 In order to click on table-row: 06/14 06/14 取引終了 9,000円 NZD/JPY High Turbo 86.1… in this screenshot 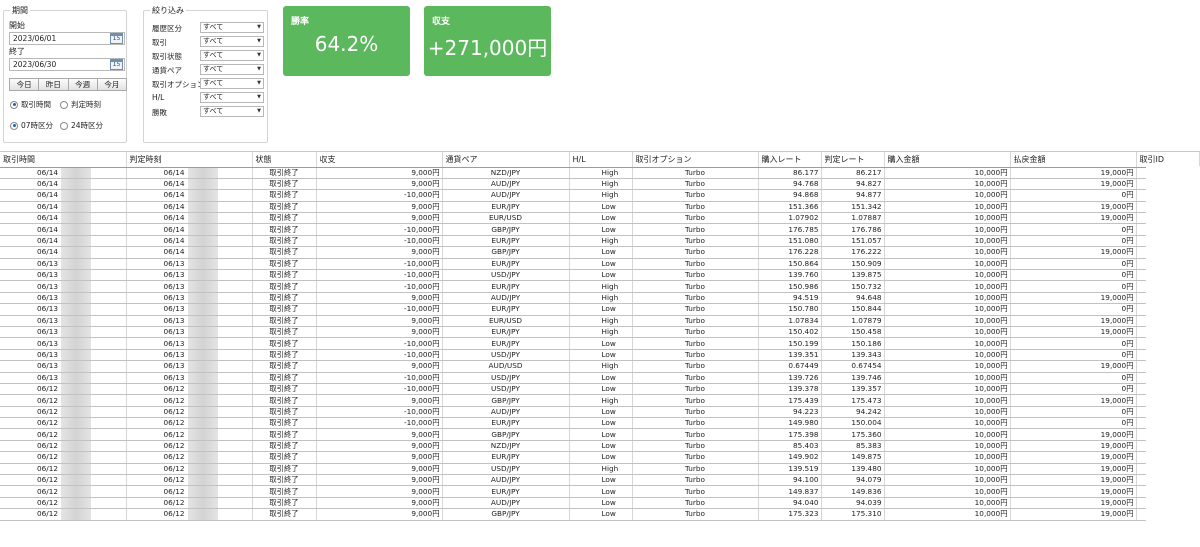, I will do `click(600, 173)`.